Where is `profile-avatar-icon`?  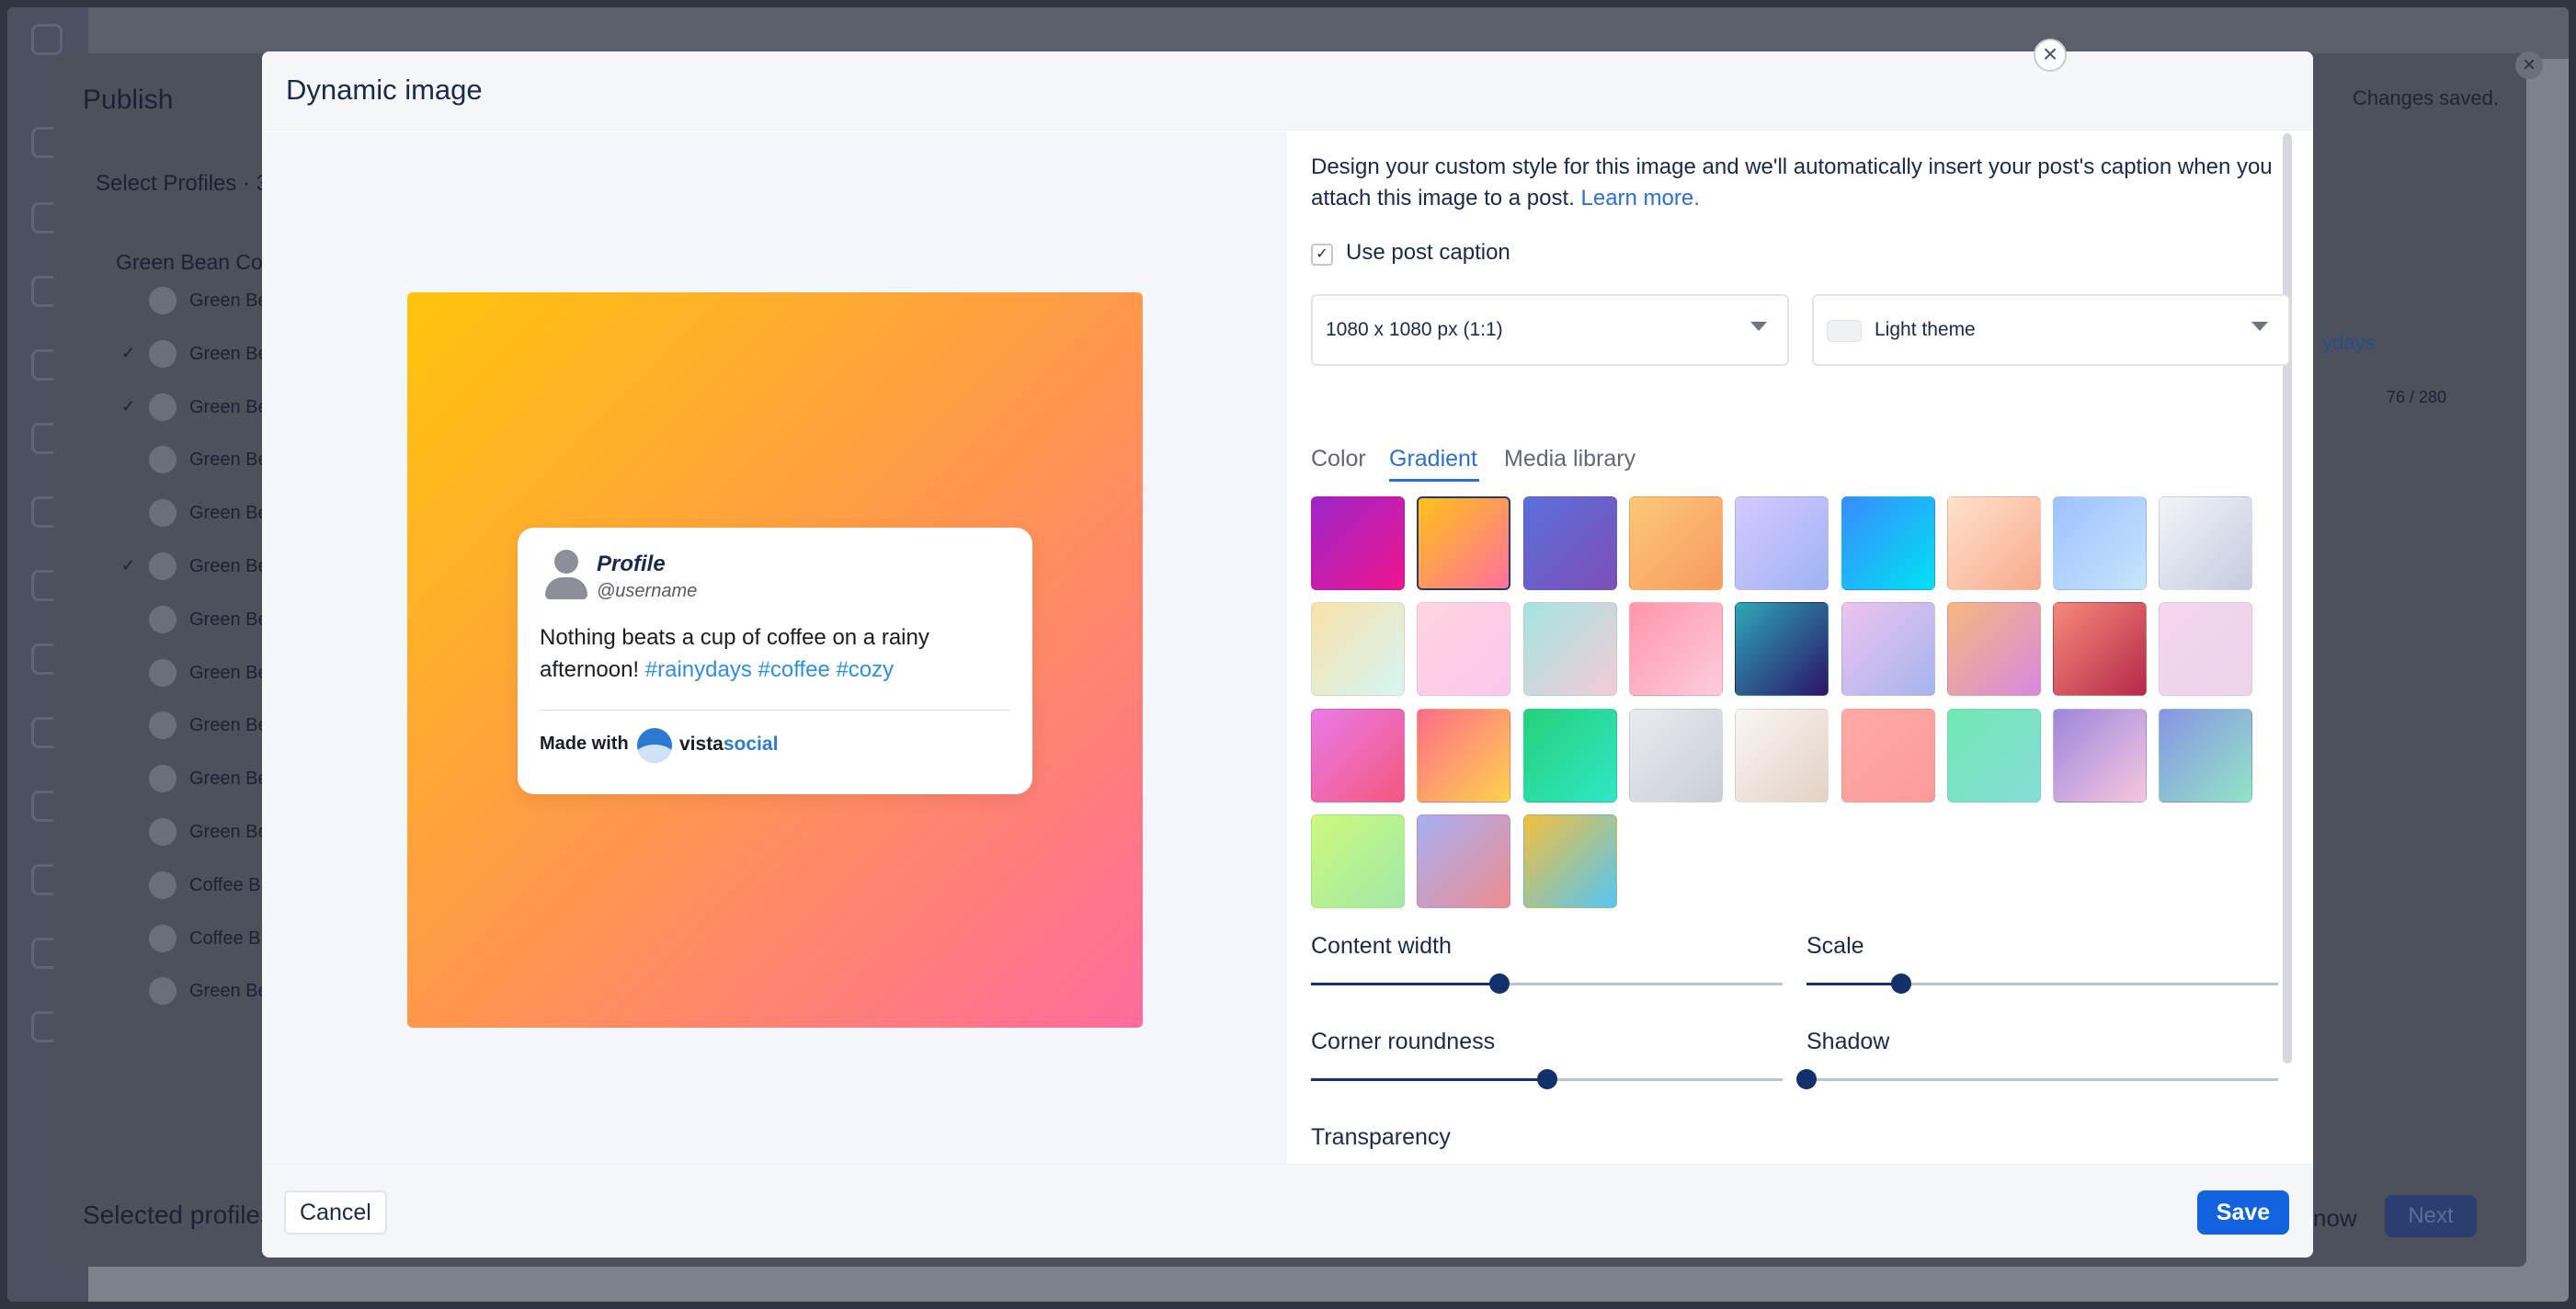
profile-avatar-icon is located at coordinates (564, 575).